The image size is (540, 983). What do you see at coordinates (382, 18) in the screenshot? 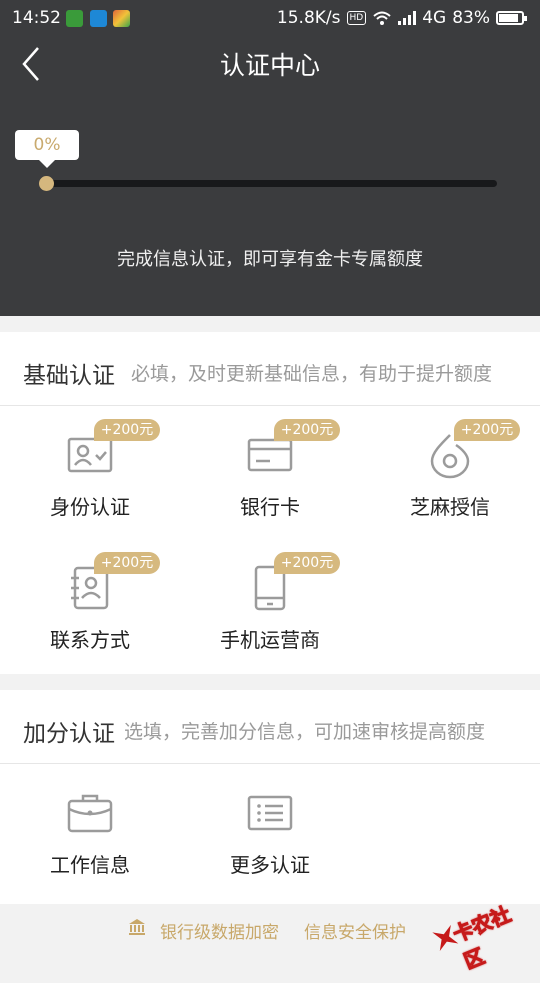
I see `wifi-icon` at bounding box center [382, 18].